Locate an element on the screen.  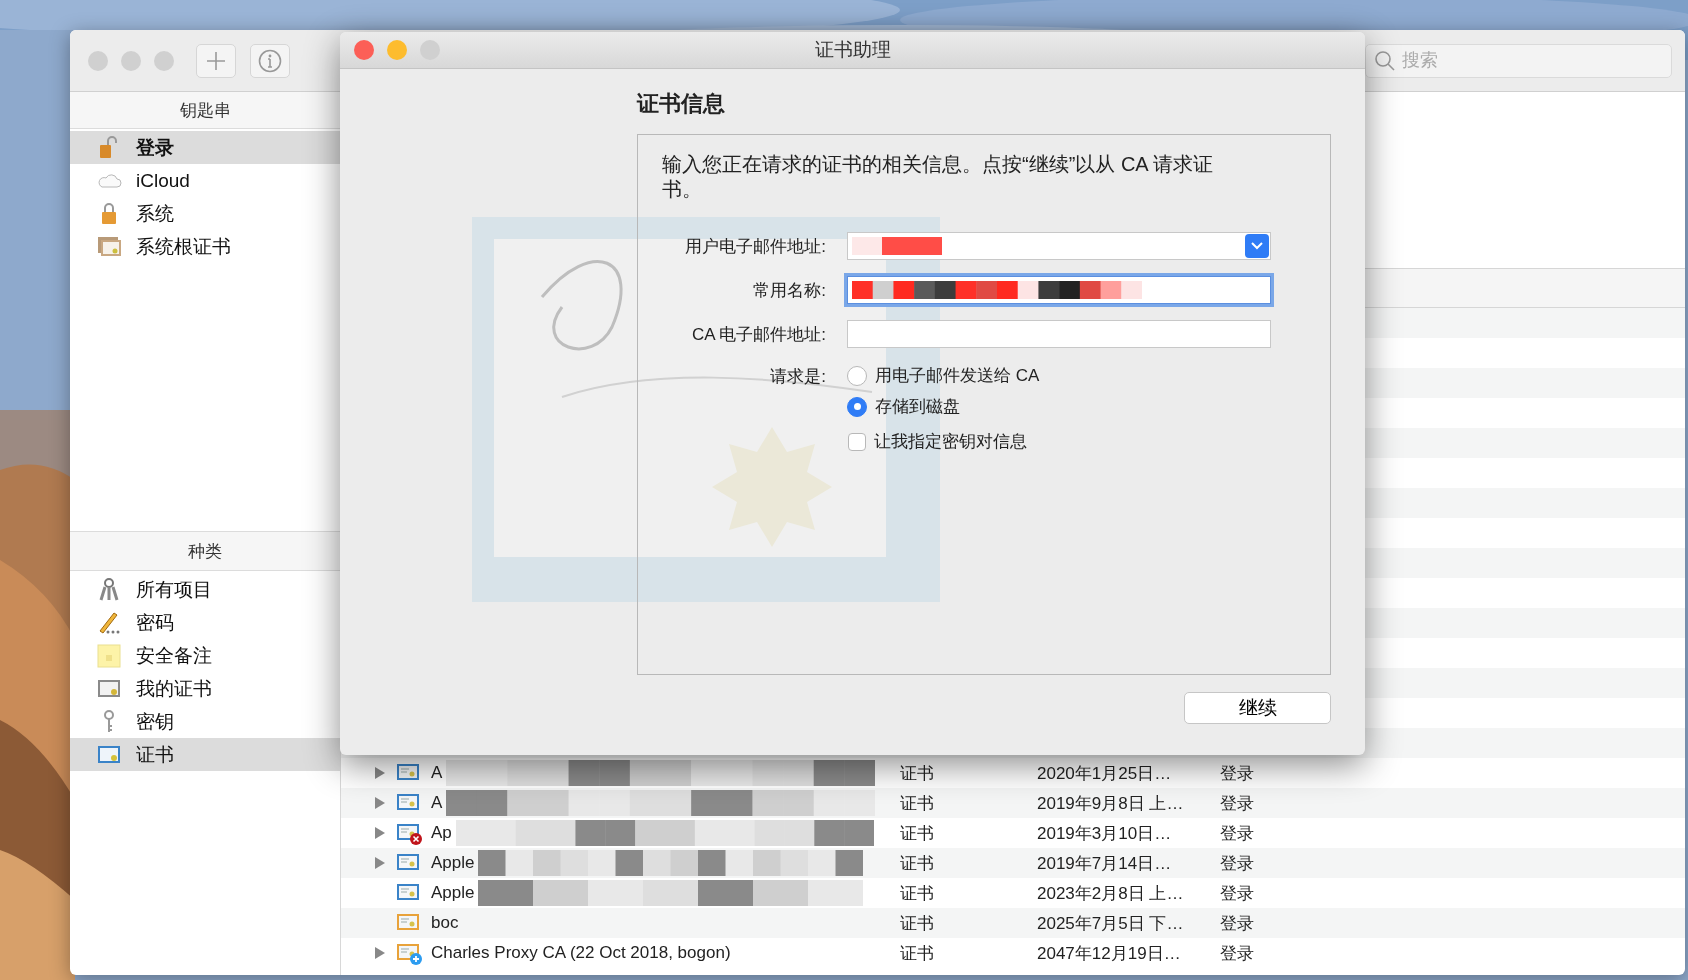
continue-button: 继续 is located at coordinates (1257, 708).